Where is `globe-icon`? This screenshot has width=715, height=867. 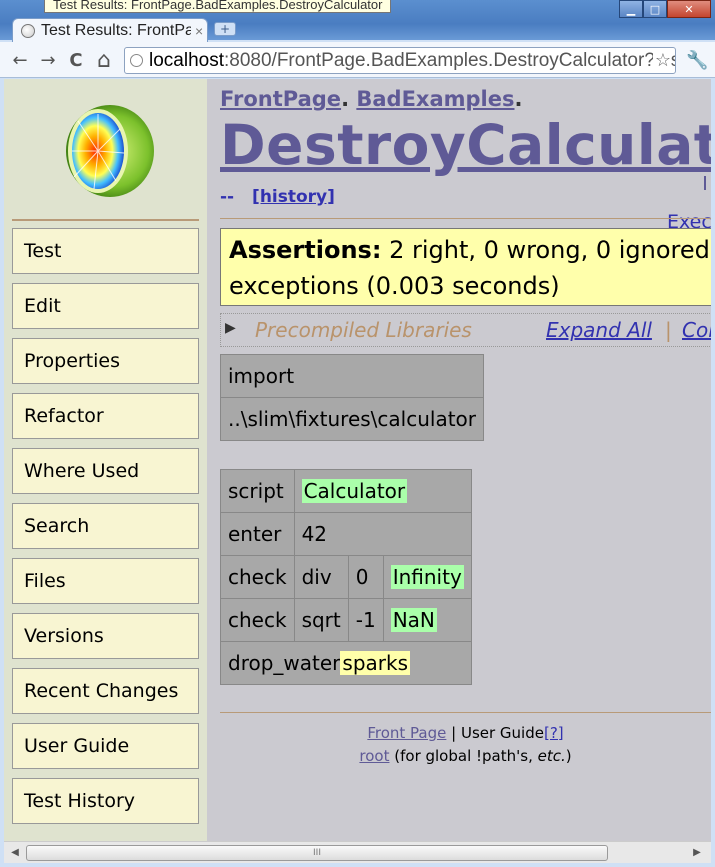
globe-icon is located at coordinates (136, 60).